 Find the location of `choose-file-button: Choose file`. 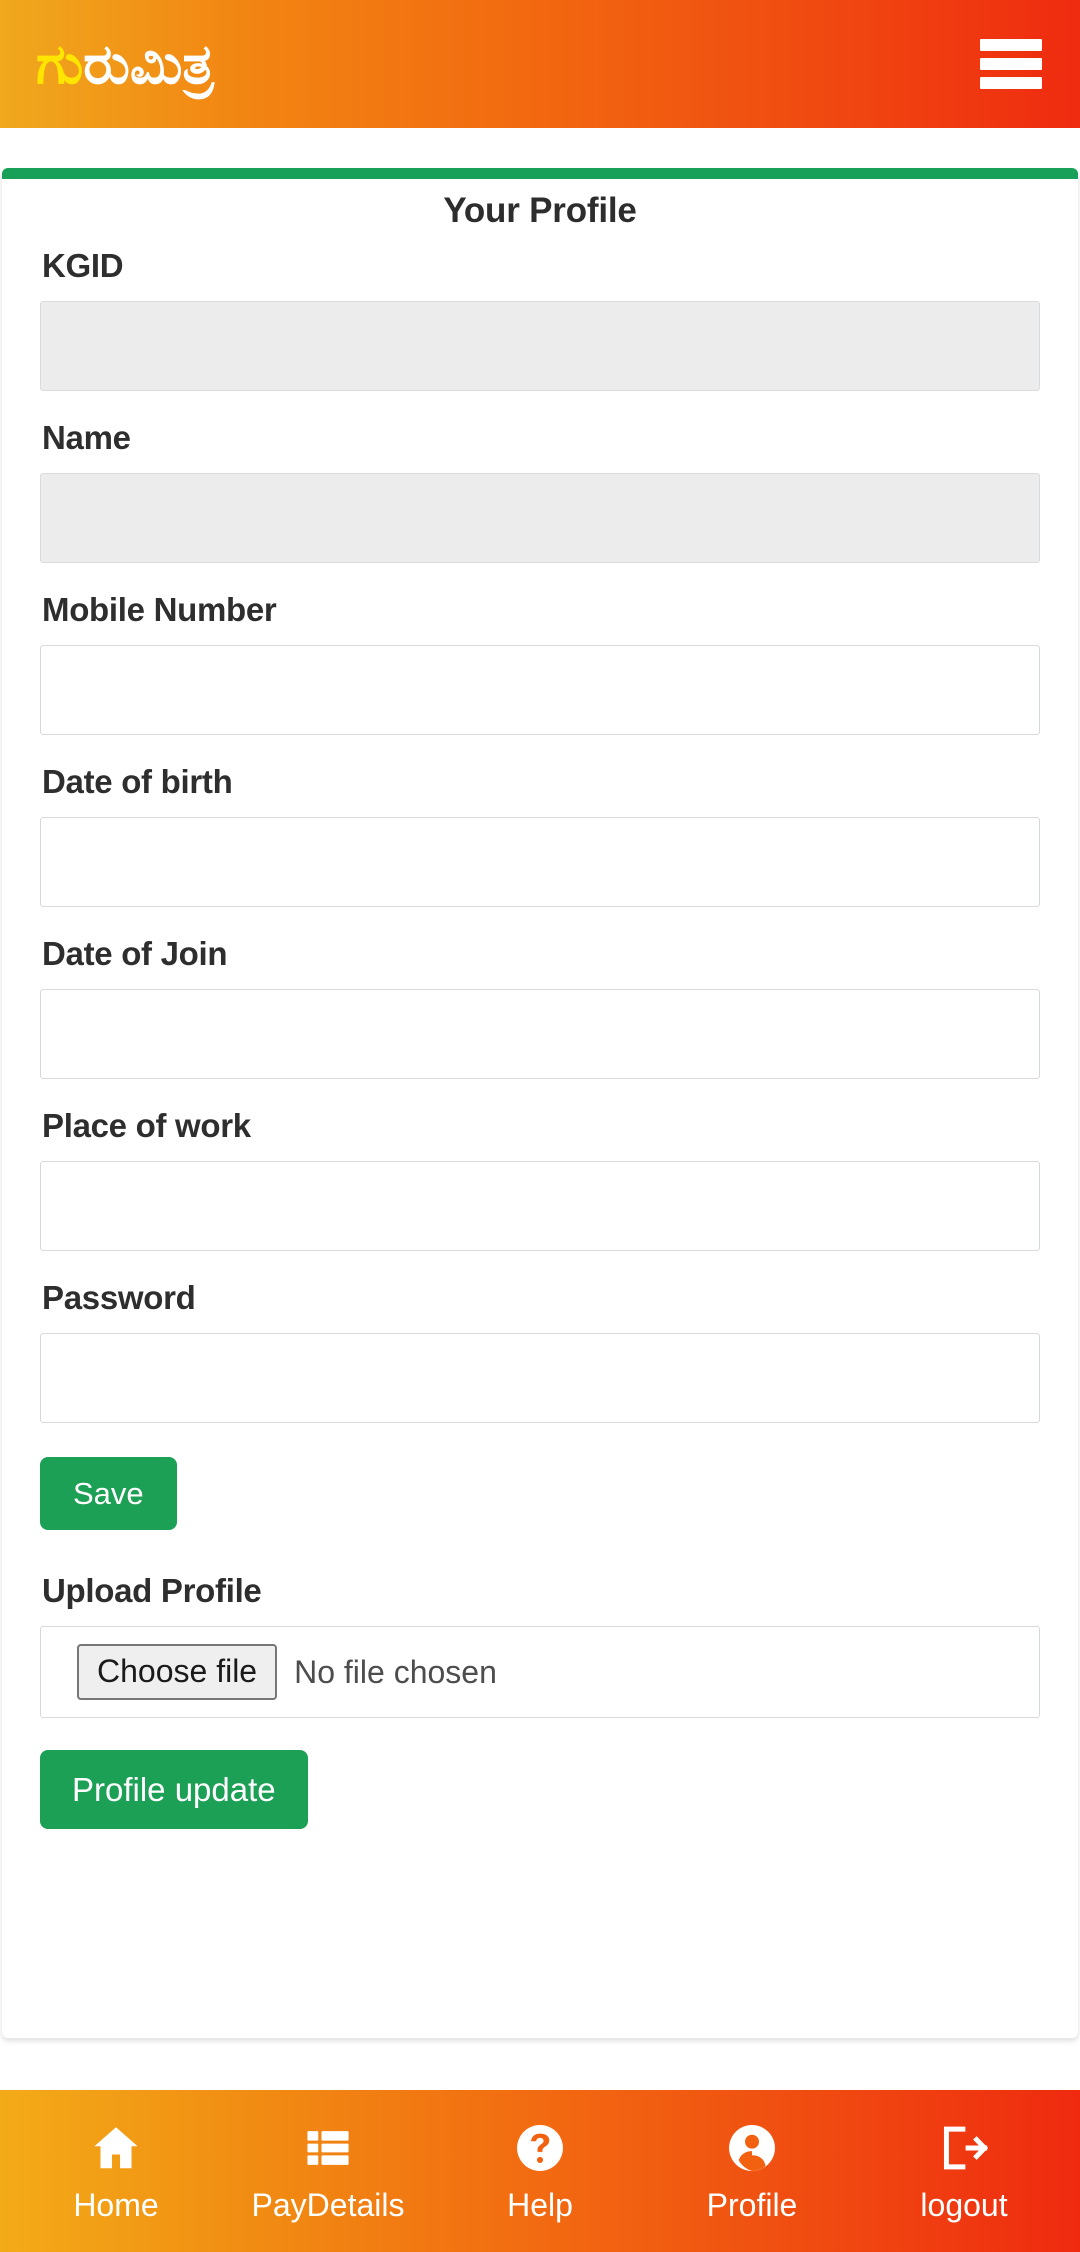

choose-file-button: Choose file is located at coordinates (177, 1672).